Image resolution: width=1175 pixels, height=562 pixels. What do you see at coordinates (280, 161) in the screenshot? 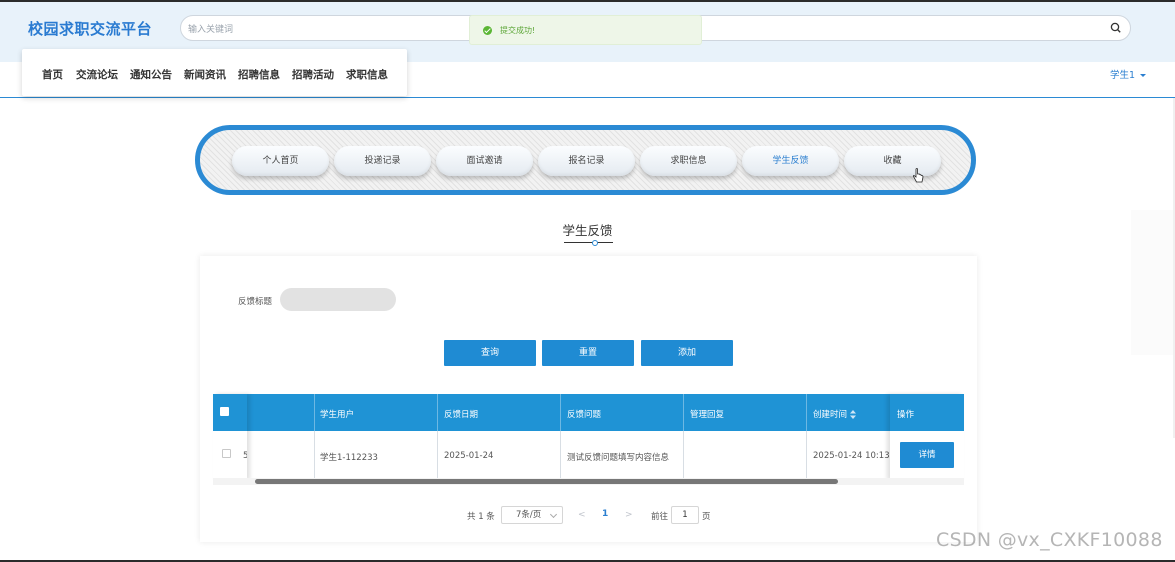
I see `tab-personal-home: 个人首页` at bounding box center [280, 161].